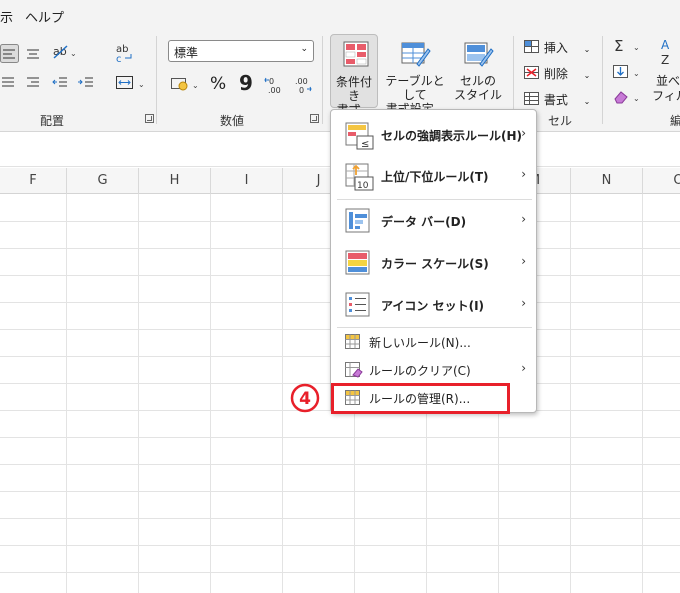 The width and height of the screenshot is (680, 593). What do you see at coordinates (416, 55) in the screenshot?
I see `format-as-table-icon` at bounding box center [416, 55].